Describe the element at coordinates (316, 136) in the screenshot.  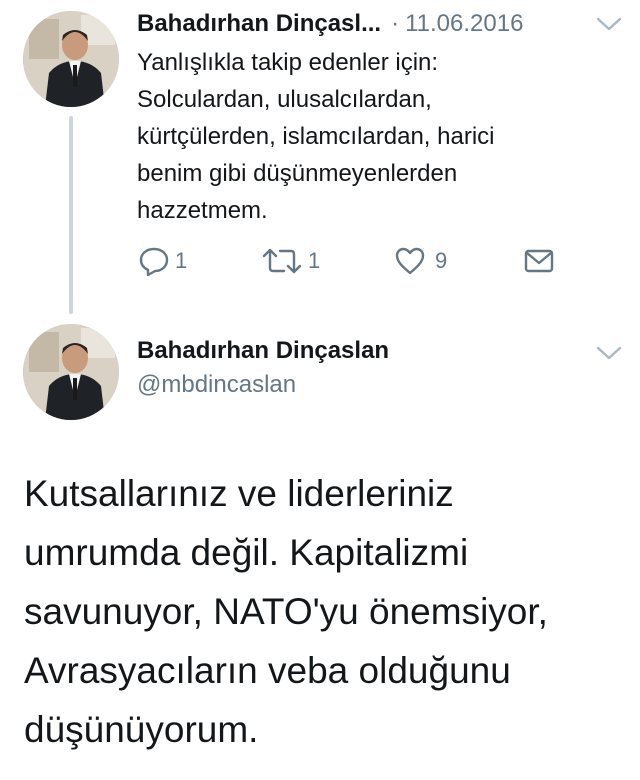
I see `text-line: kürtçülerden, islamcılardan, harici` at that location.